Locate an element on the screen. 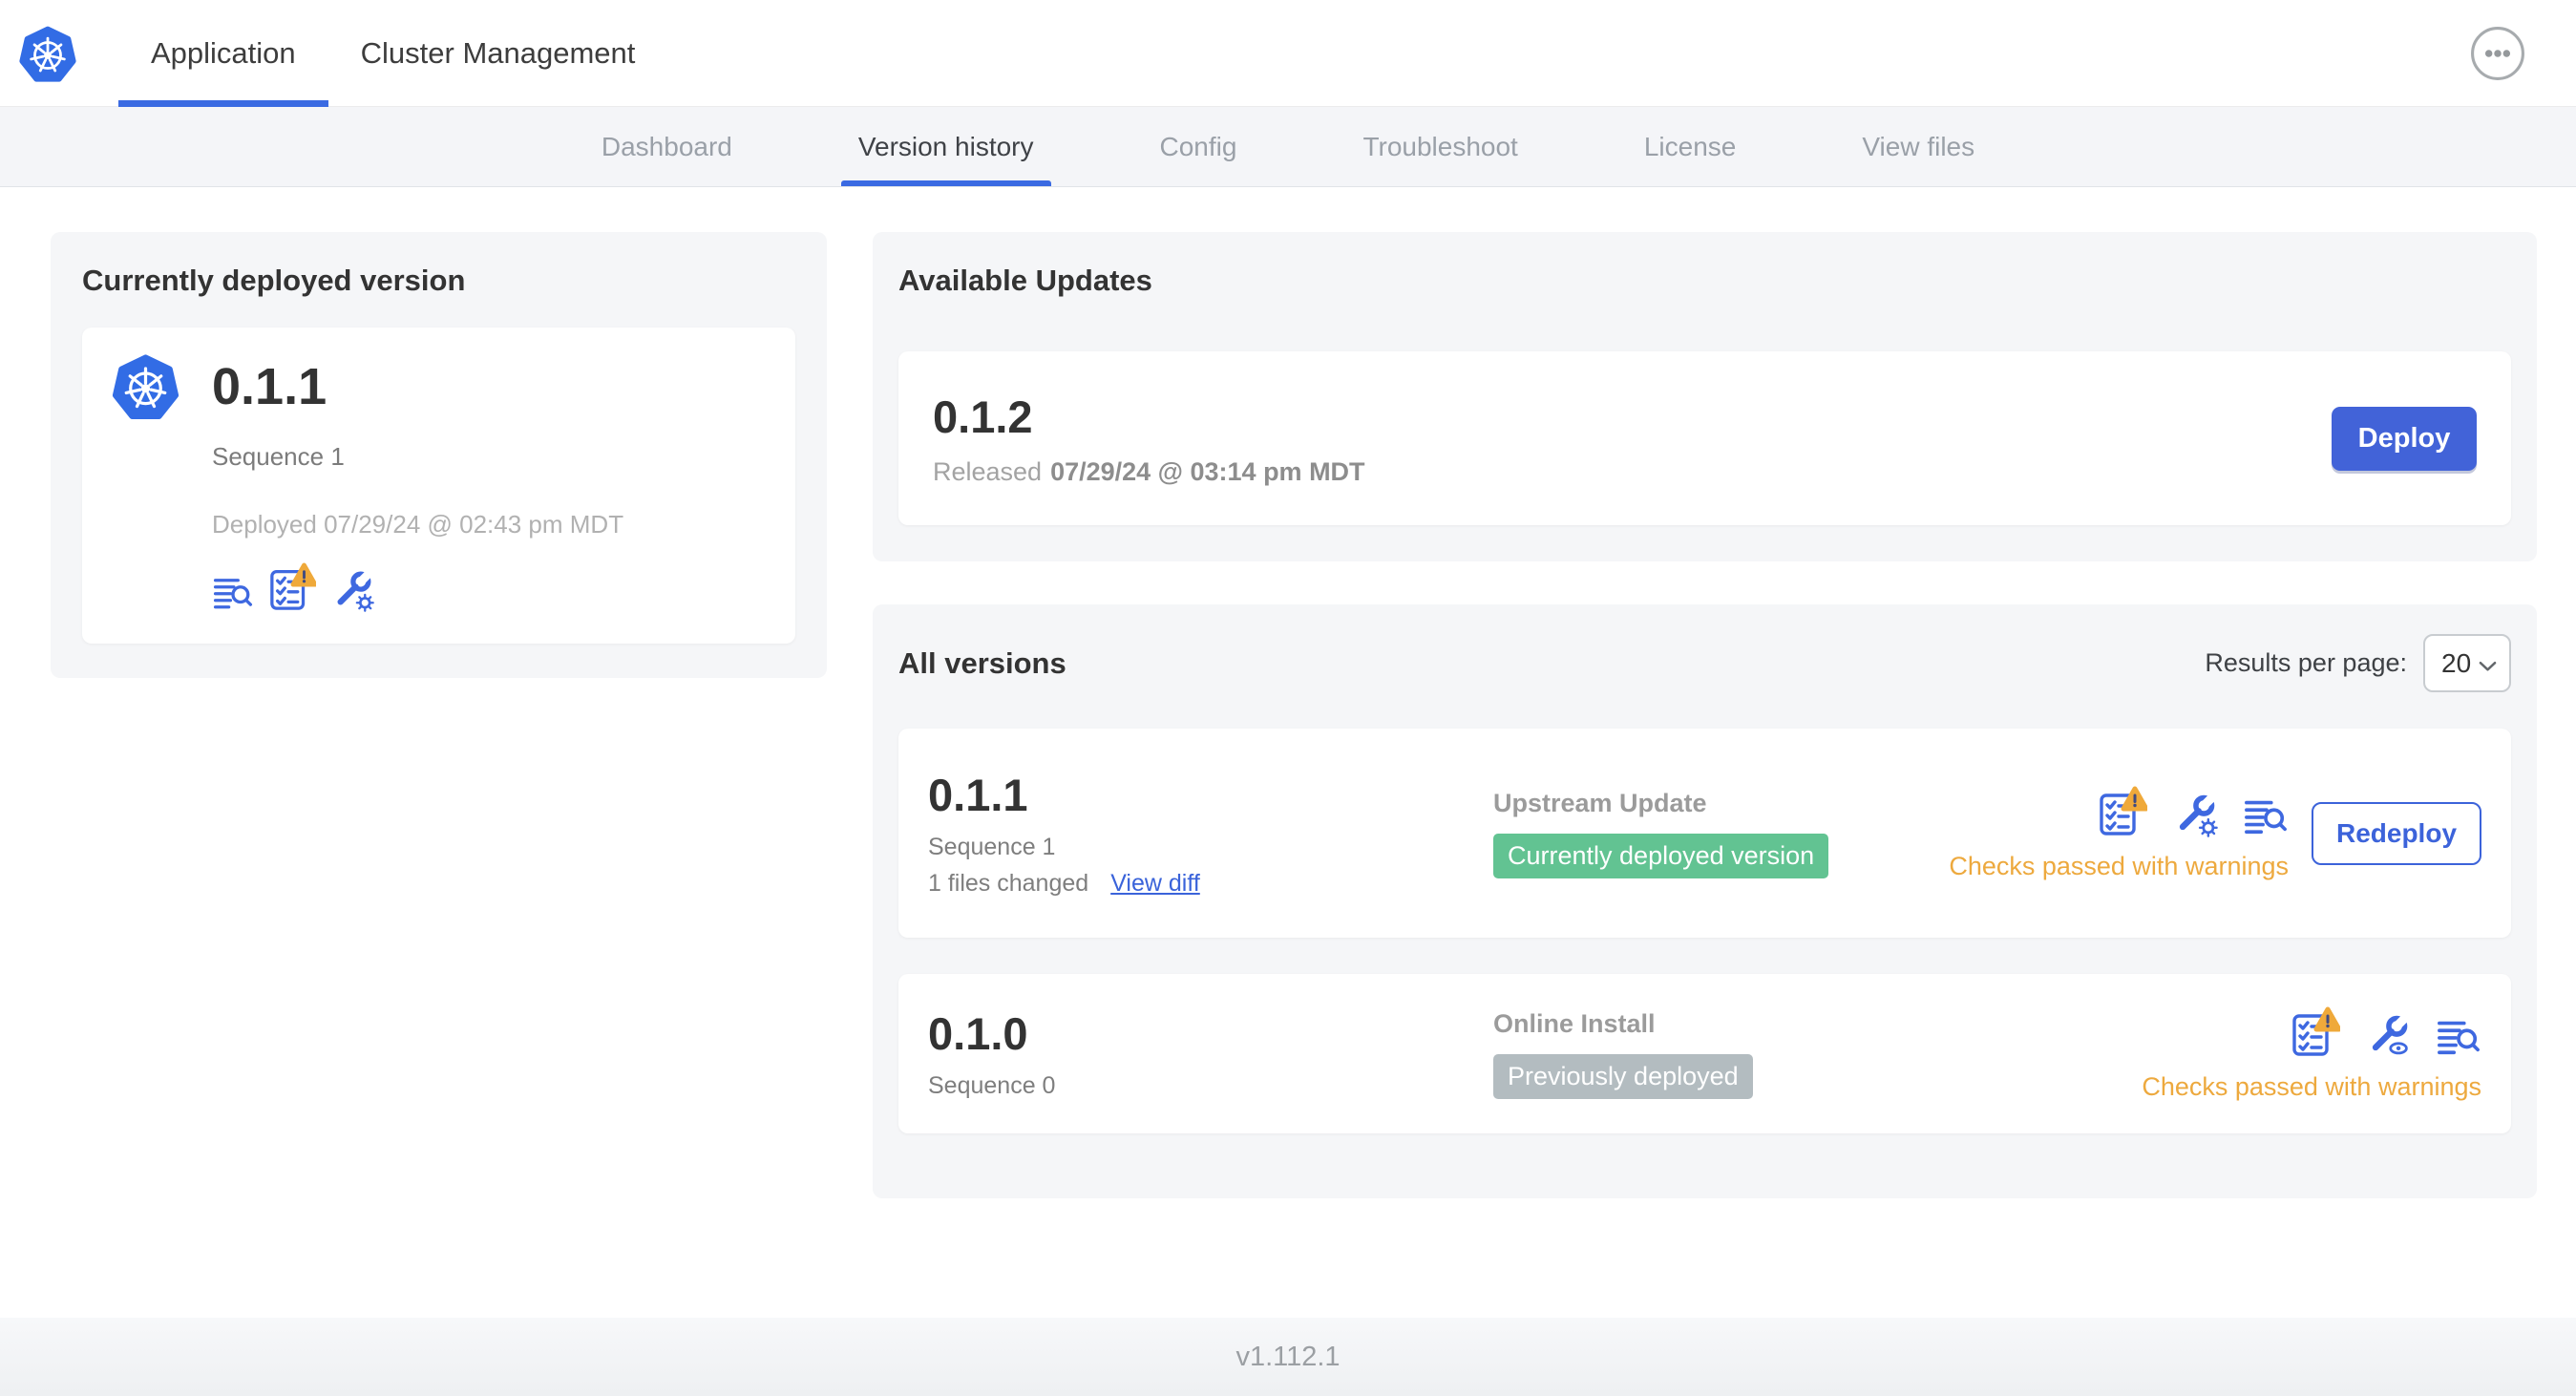 The image size is (2576, 1396). current-version-number: 0.1.1 is located at coordinates (269, 386).